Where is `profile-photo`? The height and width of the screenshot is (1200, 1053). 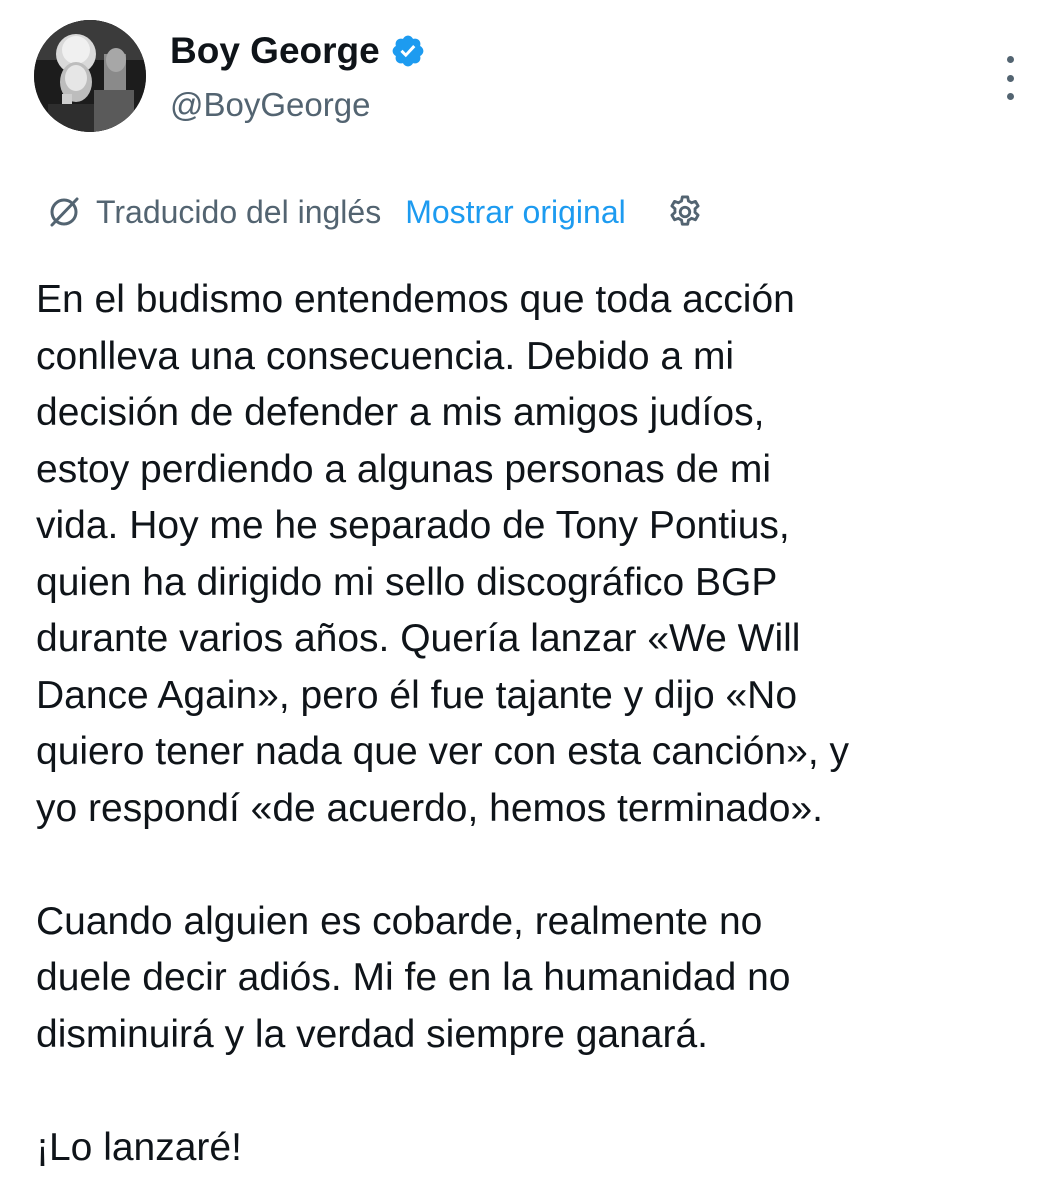 profile-photo is located at coordinates (90, 76).